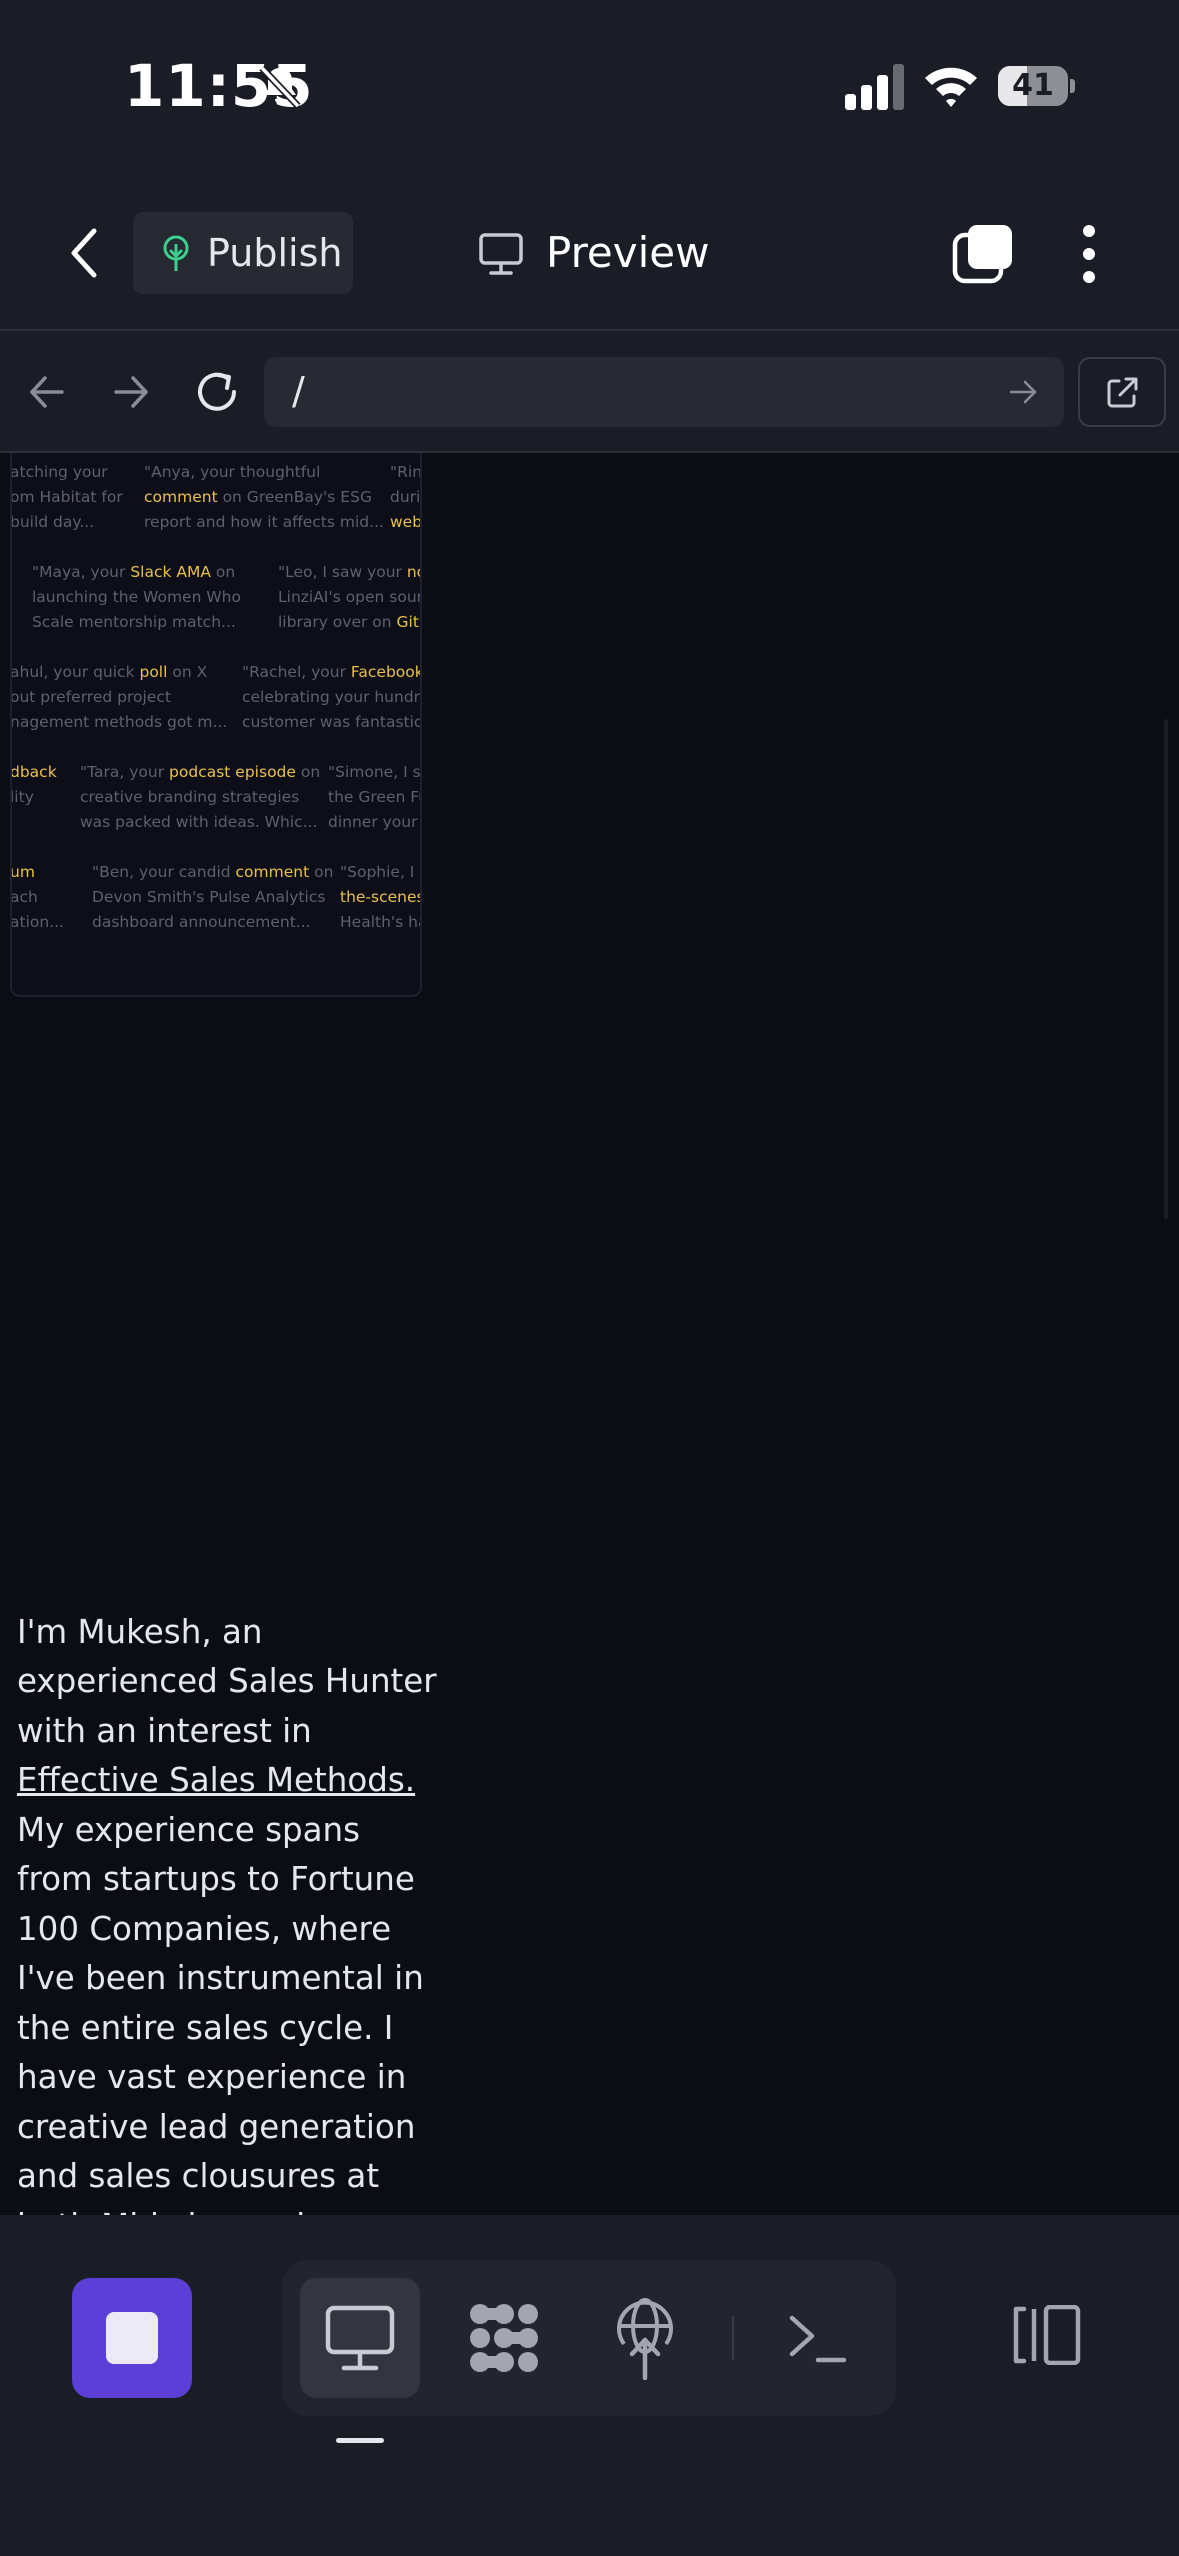 Image resolution: width=1179 pixels, height=2556 pixels. Describe the element at coordinates (59, 472) in the screenshot. I see `testimonial-line: atching your` at that location.